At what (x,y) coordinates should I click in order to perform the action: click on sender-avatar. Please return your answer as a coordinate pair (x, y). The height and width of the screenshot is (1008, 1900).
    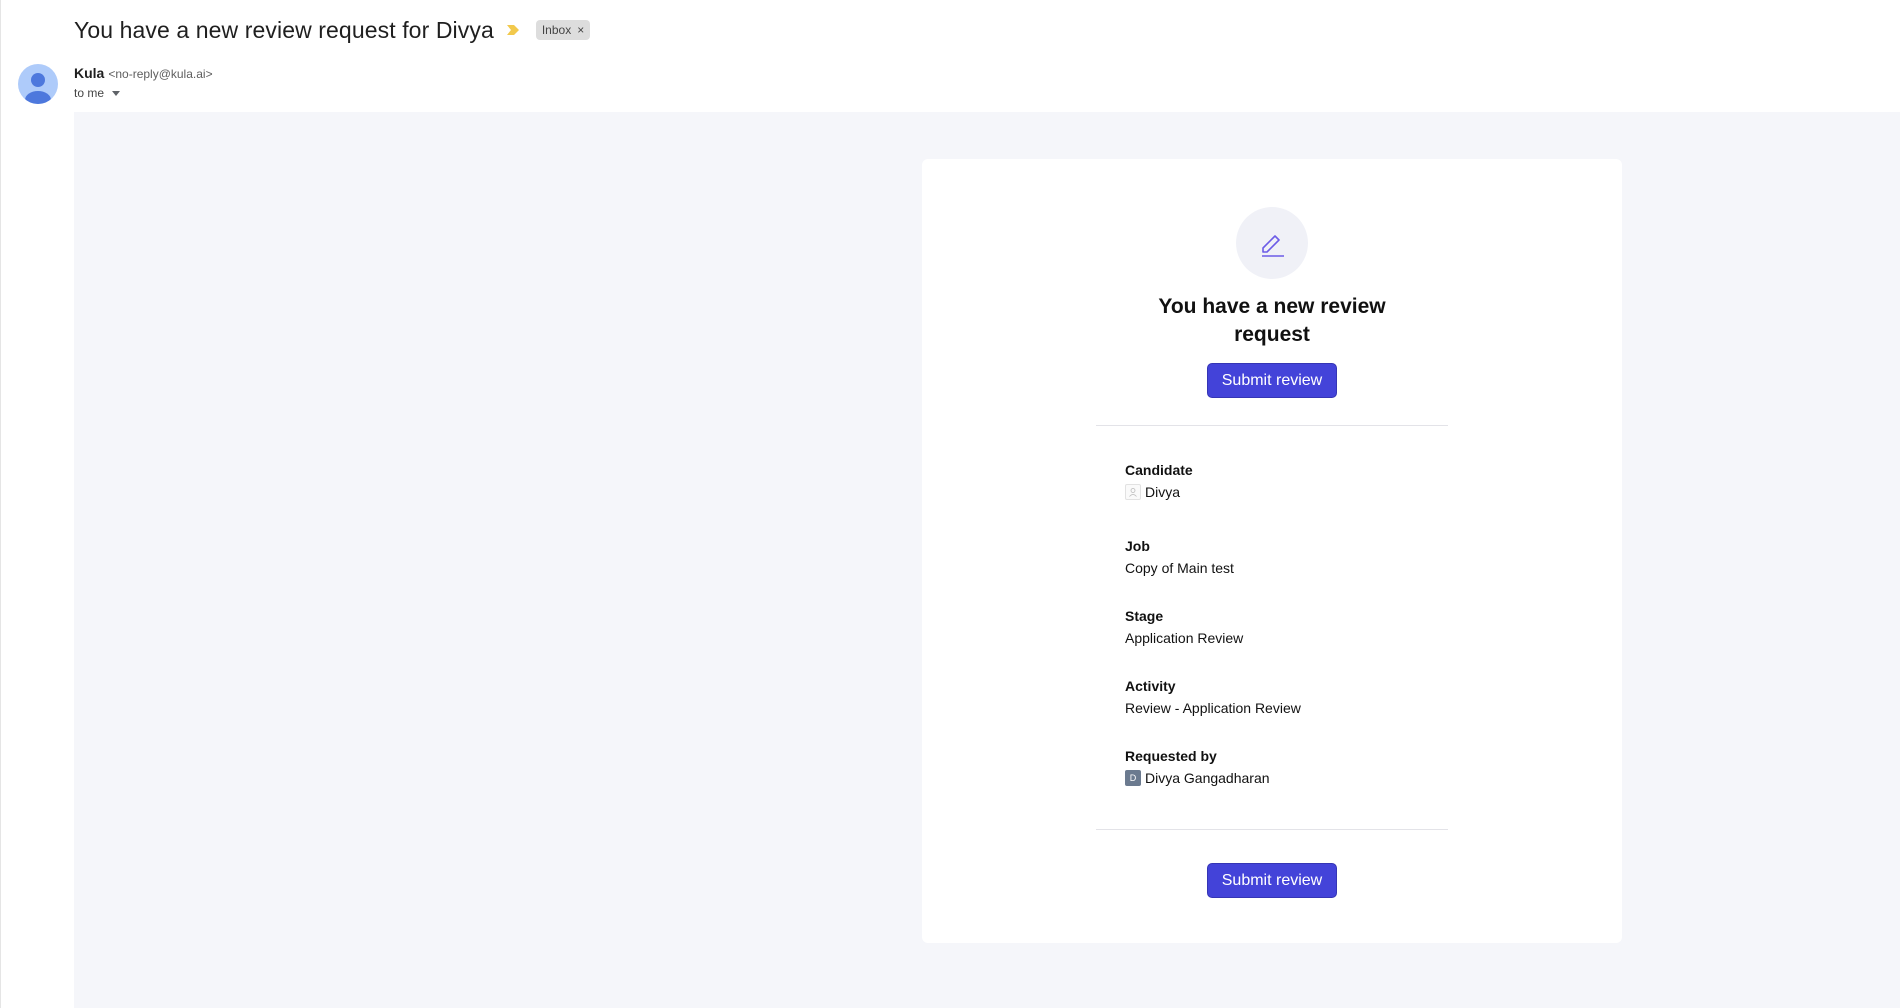
    Looking at the image, I should click on (38, 84).